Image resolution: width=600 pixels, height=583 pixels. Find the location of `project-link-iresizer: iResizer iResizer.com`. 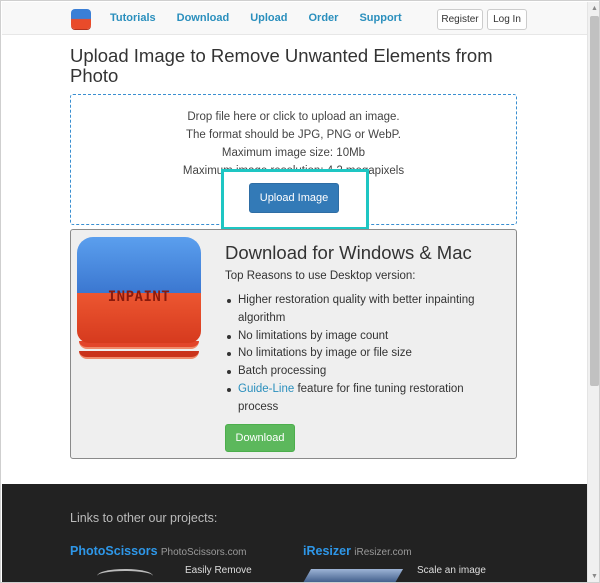

project-link-iresizer: iResizer iResizer.com is located at coordinates (357, 551).